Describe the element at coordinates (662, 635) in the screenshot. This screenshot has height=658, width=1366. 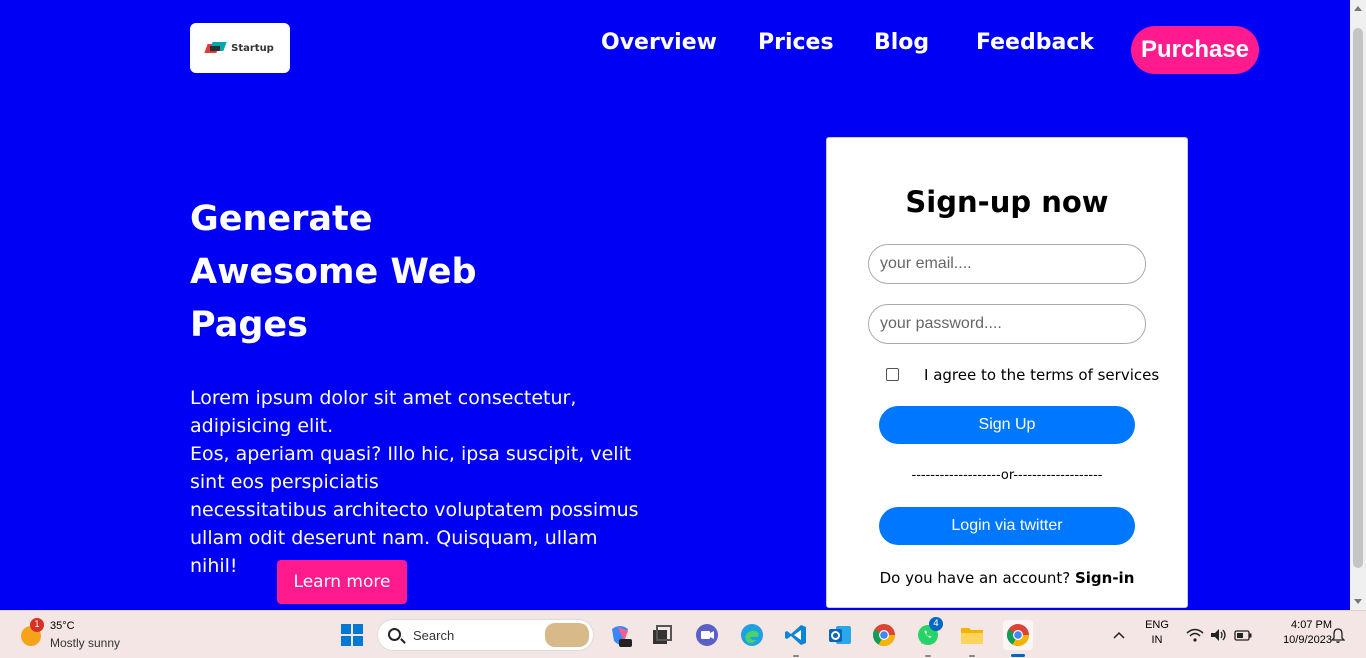
I see `task-view-icon` at that location.